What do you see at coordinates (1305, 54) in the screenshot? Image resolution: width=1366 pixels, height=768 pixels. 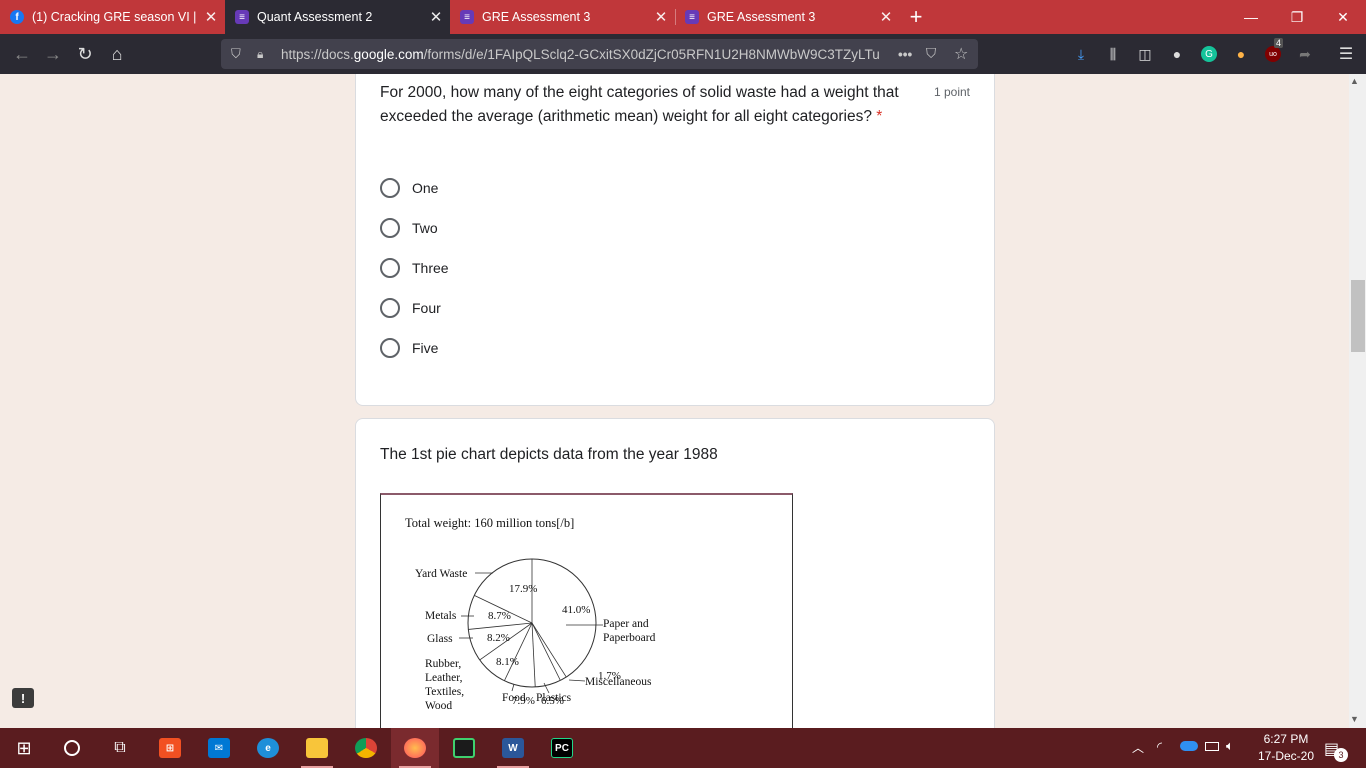 I see `extension-arrow-icon: ➦` at bounding box center [1305, 54].